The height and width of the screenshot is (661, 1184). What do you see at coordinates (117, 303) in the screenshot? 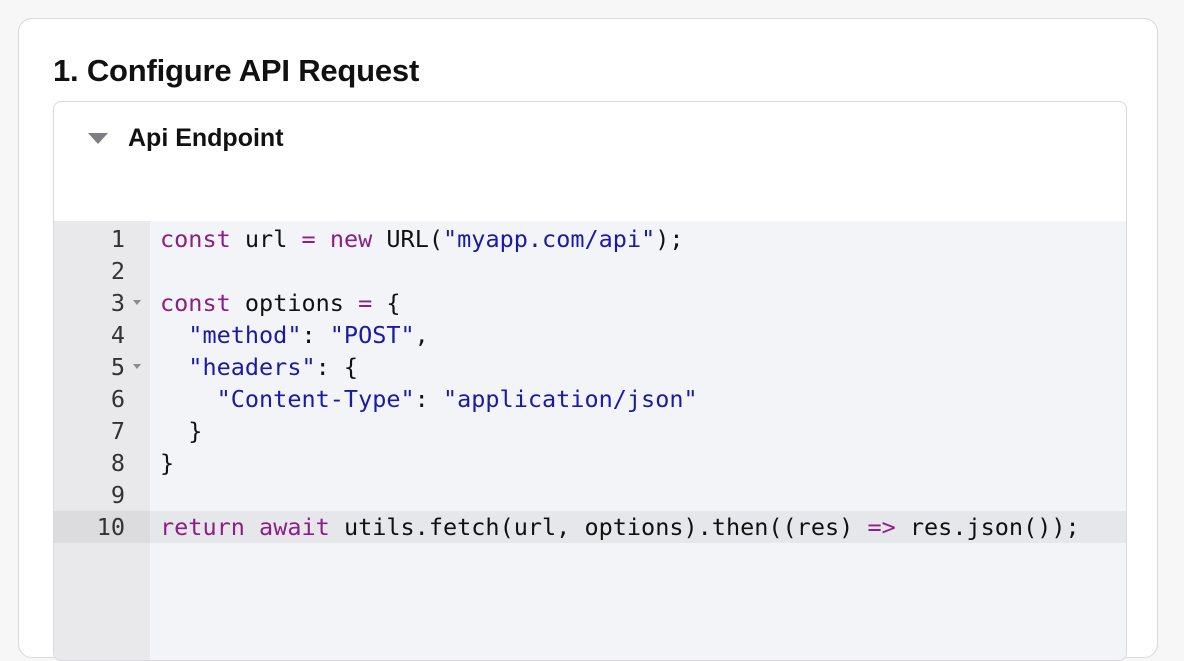
I see `line-number: 3` at bounding box center [117, 303].